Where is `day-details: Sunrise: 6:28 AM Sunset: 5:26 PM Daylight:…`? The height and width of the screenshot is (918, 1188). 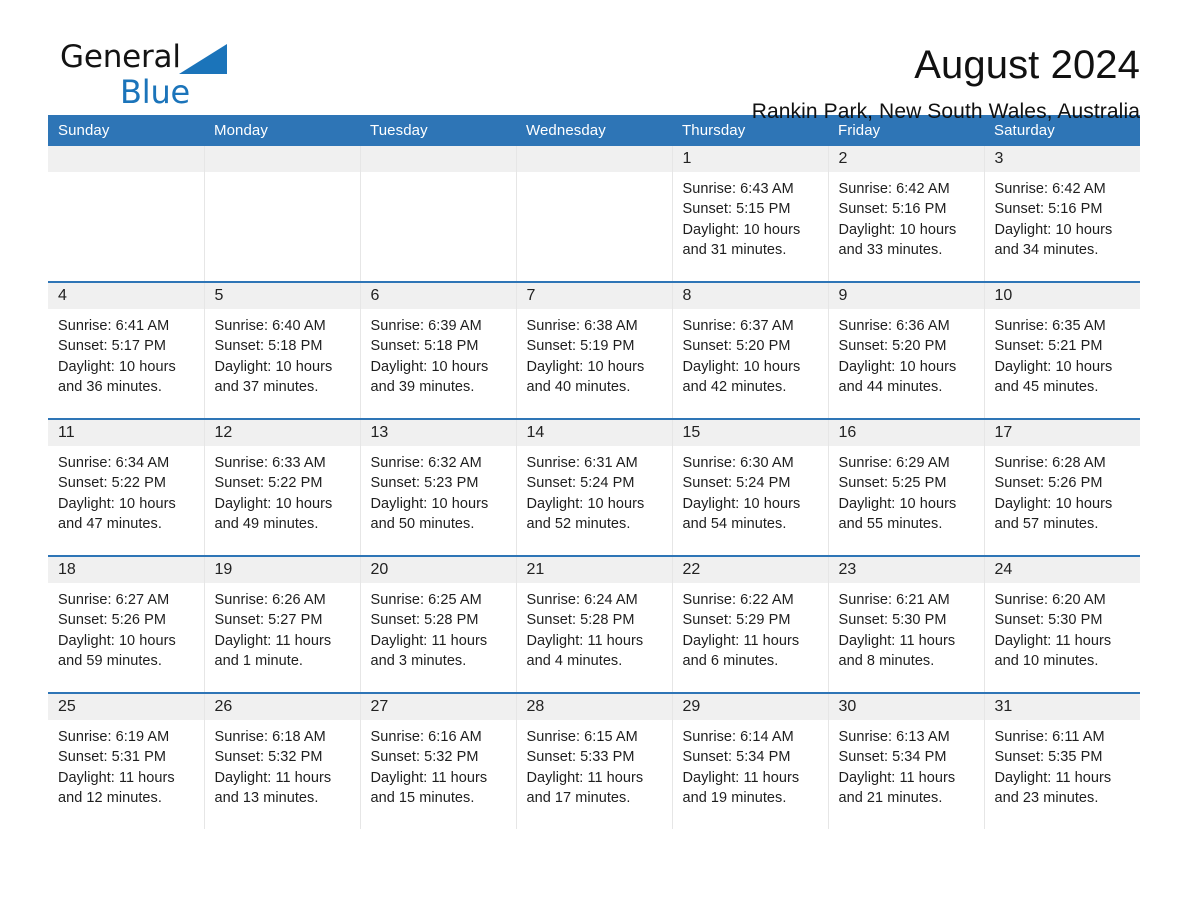 day-details: Sunrise: 6:28 AM Sunset: 5:26 PM Daylight:… is located at coordinates (1063, 490).